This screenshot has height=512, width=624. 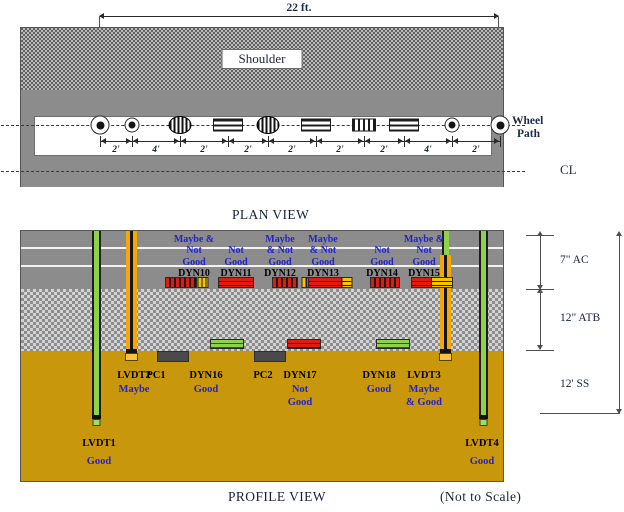 I want to click on ac-thickness-label: 7" AC, so click(x=574, y=260).